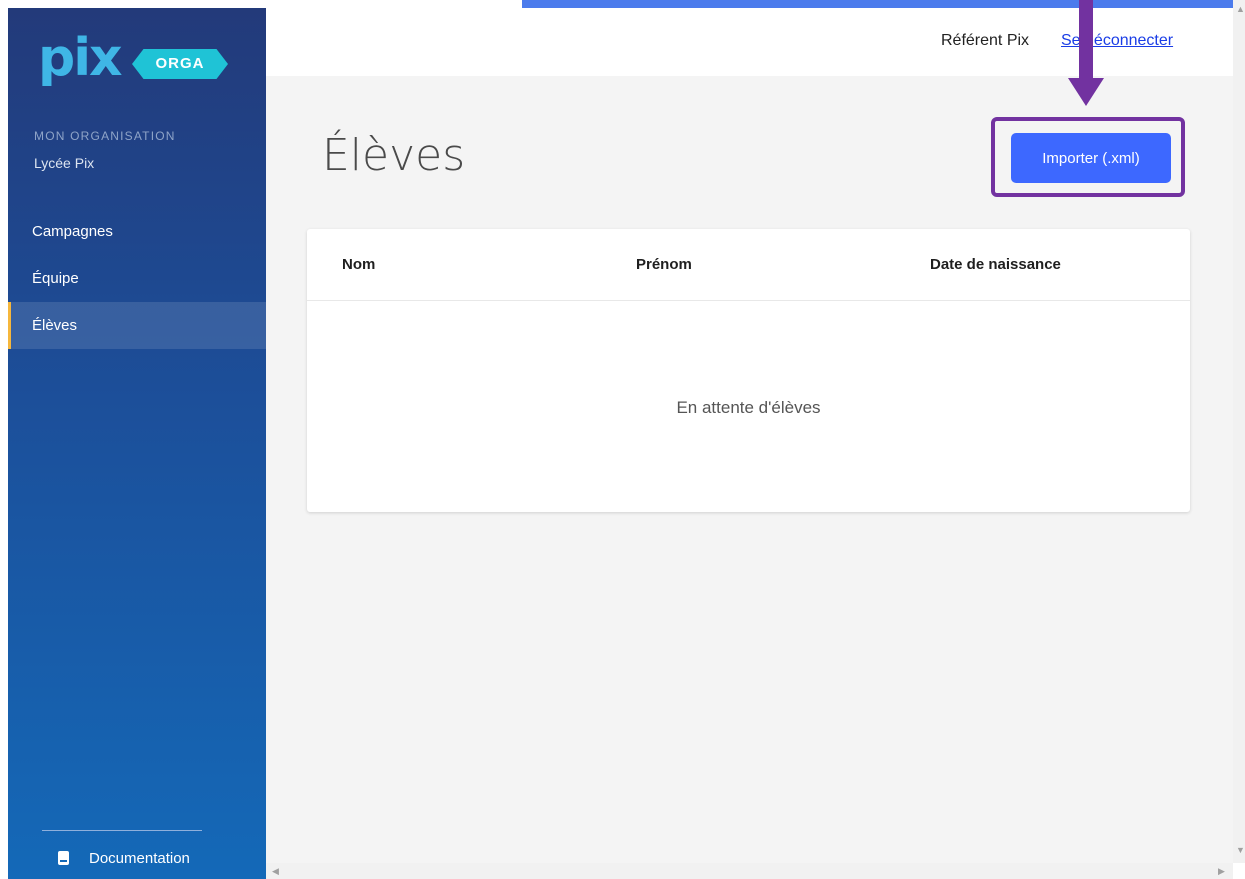  I want to click on arrow-shaft, so click(1086, 39).